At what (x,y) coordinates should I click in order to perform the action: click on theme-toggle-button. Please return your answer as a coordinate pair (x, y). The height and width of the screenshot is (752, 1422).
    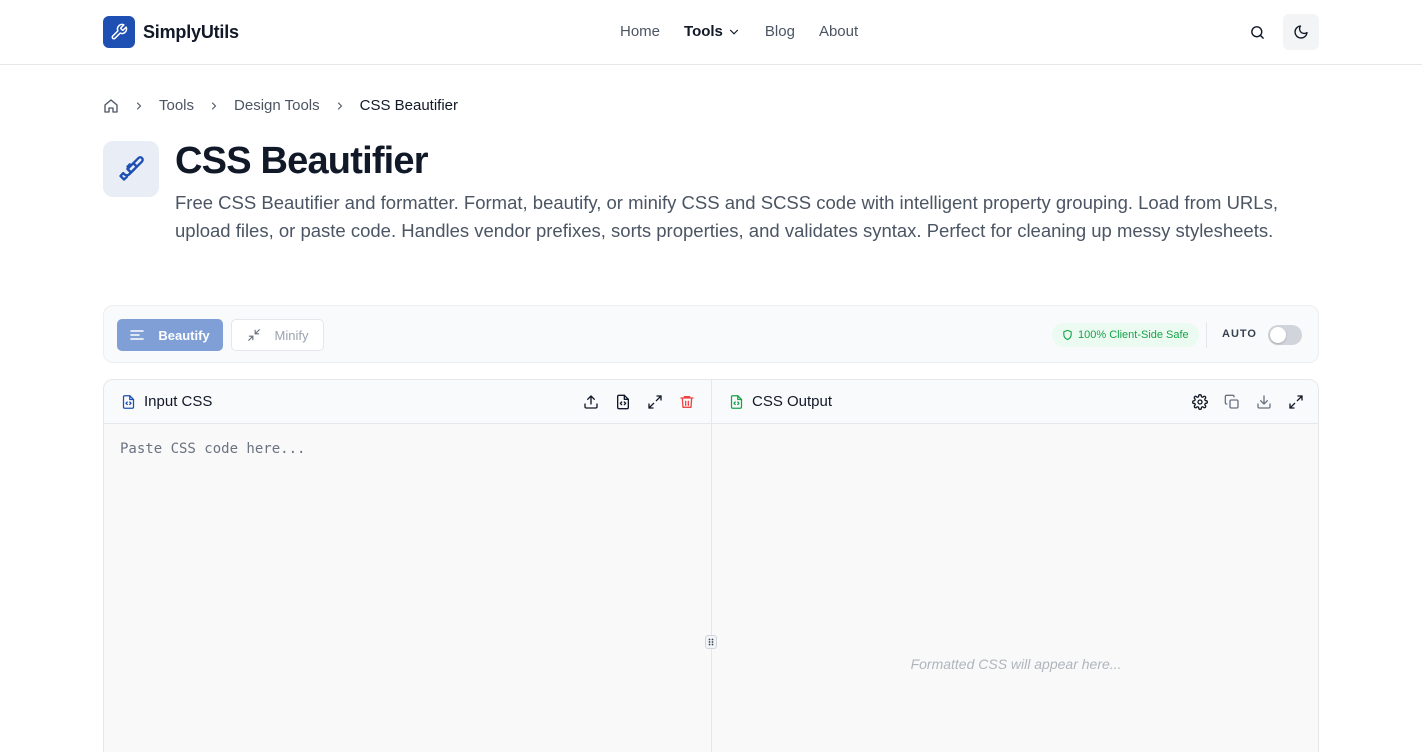
    Looking at the image, I should click on (1301, 32).